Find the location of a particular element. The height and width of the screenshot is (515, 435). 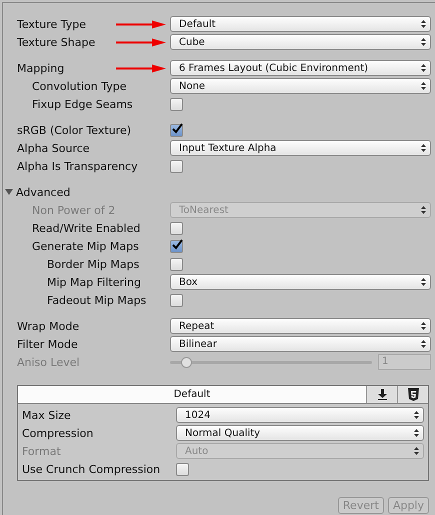

dropdown: Input Texture Alpha is located at coordinates (300, 148).